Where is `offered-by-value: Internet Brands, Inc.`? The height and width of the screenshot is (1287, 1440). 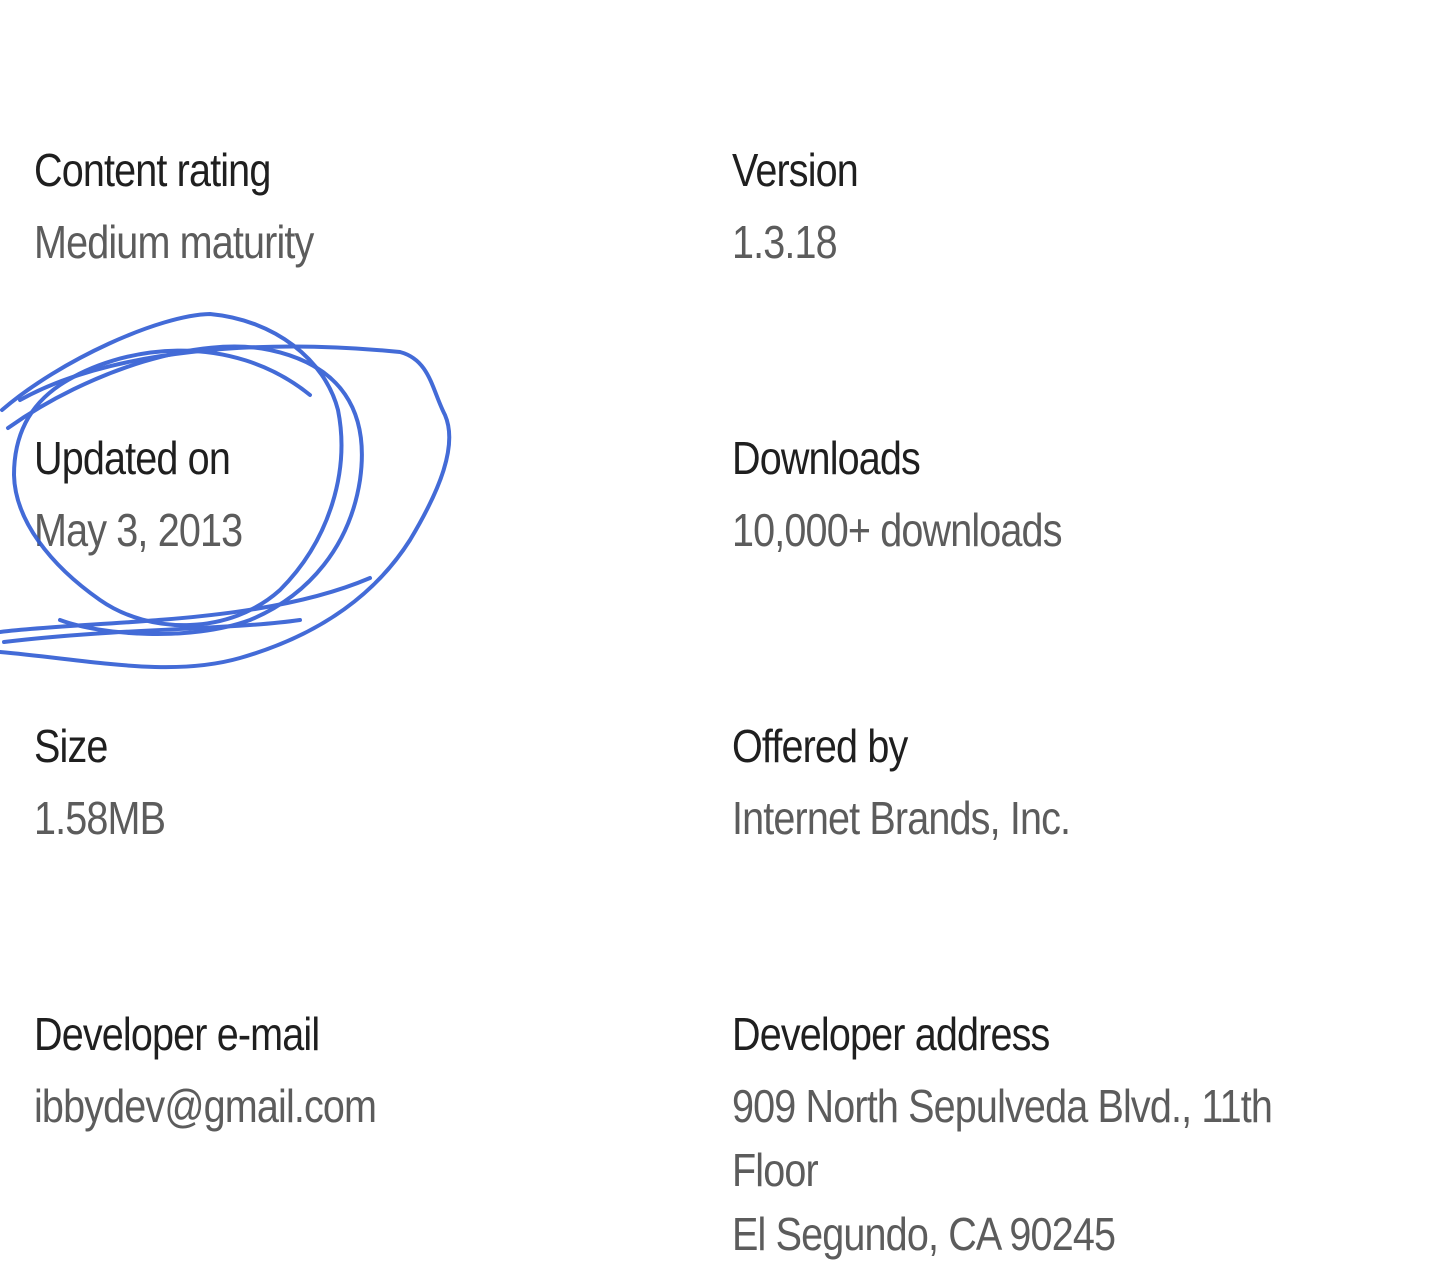 offered-by-value: Internet Brands, Inc. is located at coordinates (1016, 818).